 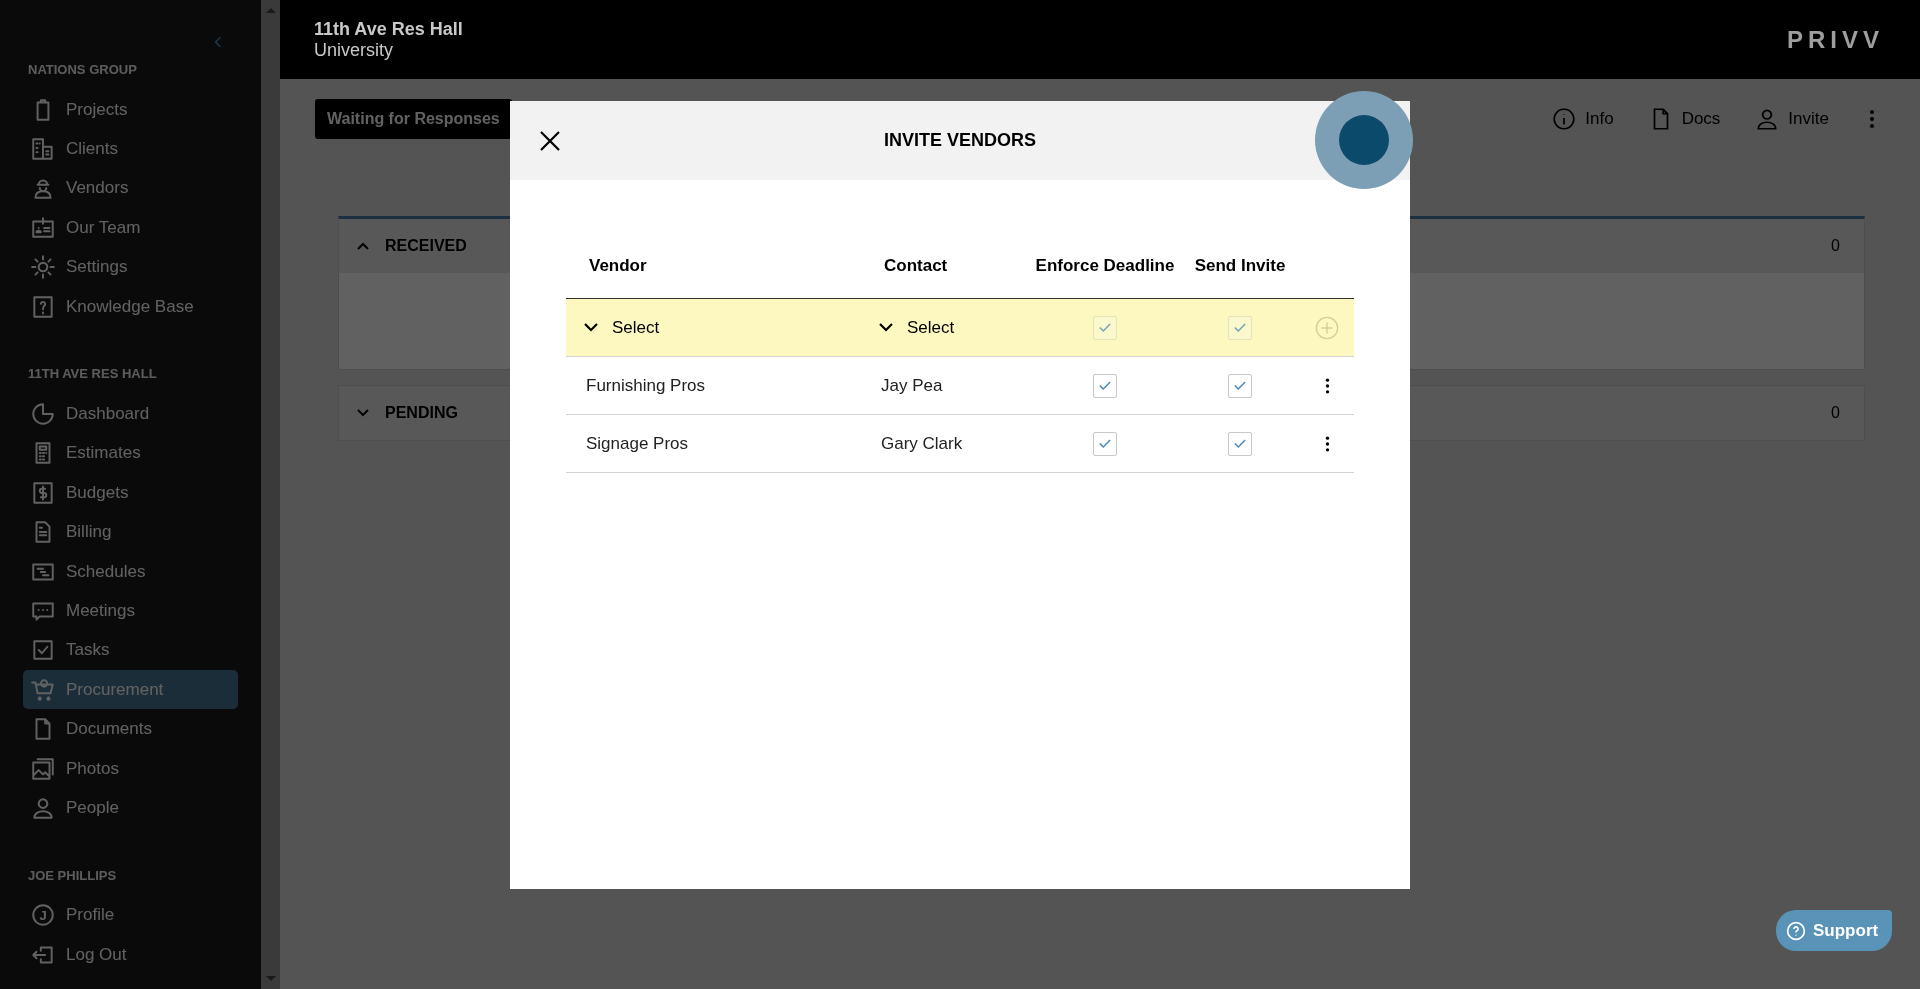 What do you see at coordinates (130, 571) in the screenshot?
I see `sidebar-item: Schedules` at bounding box center [130, 571].